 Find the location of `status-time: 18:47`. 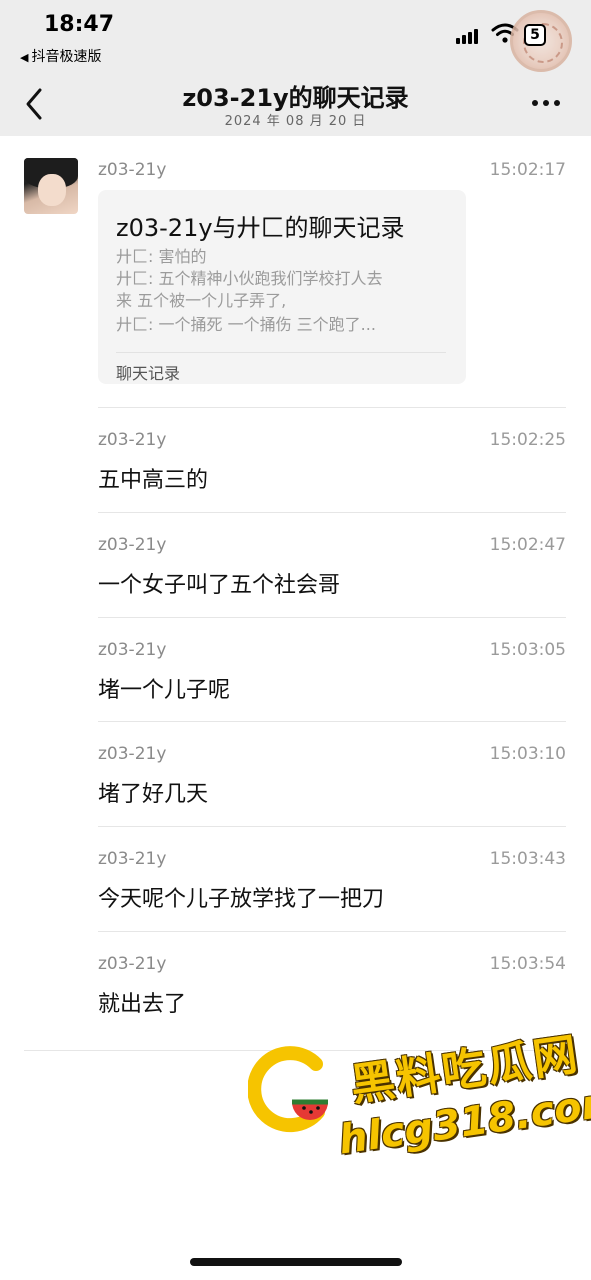

status-time: 18:47 is located at coordinates (79, 24).